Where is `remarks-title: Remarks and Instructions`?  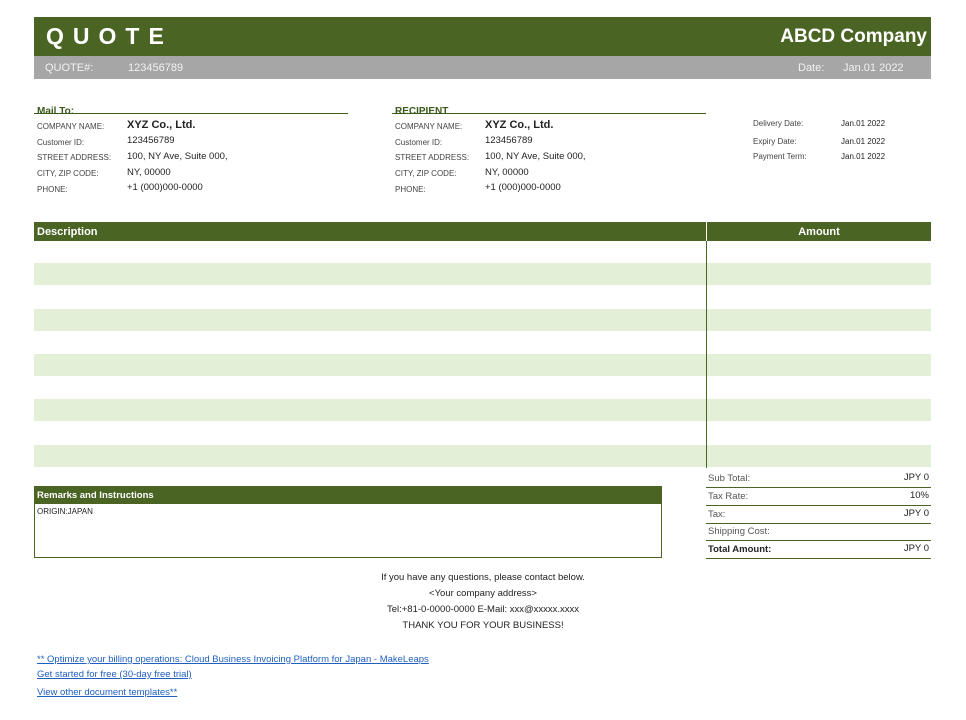
remarks-title: Remarks and Instructions is located at coordinates (95, 495).